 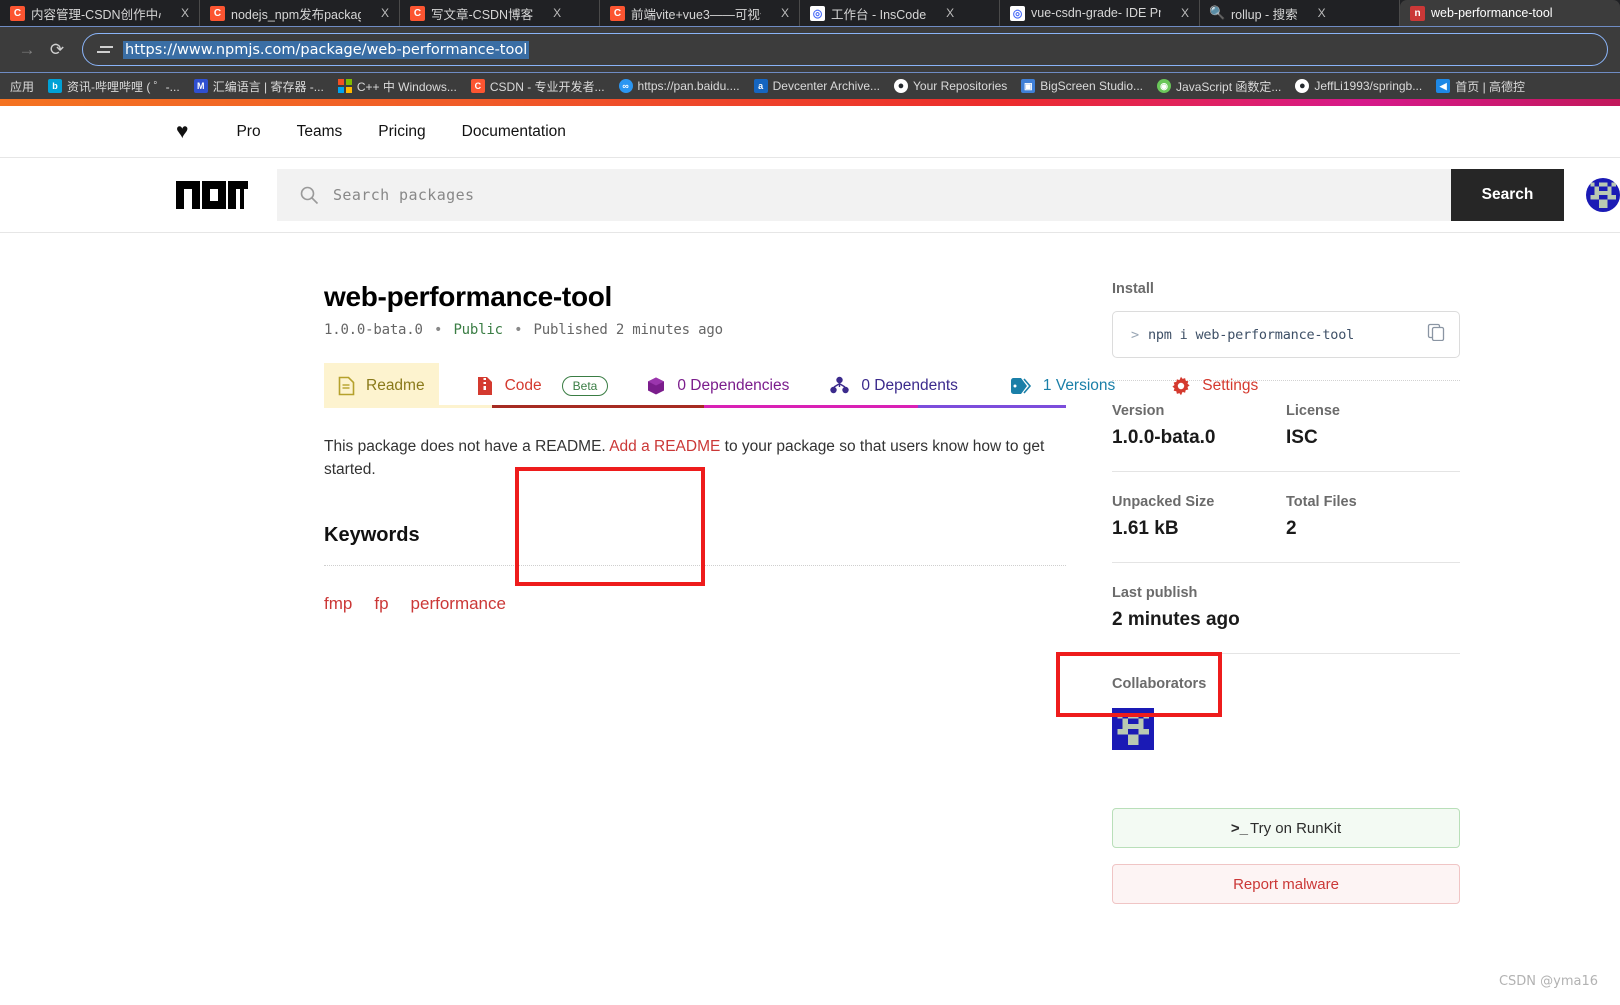 I want to click on browser-tab-title: web-performance-tool, so click(x=1492, y=13).